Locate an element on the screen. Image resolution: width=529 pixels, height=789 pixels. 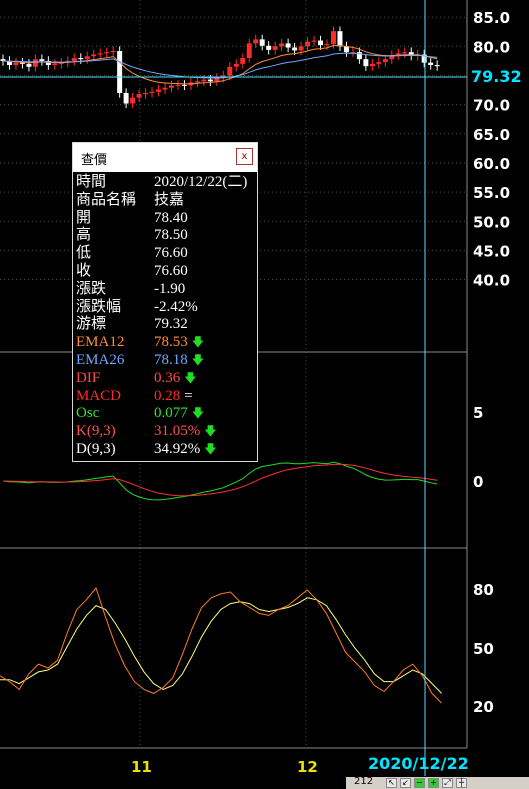
macd-signal-line is located at coordinates (220, 480).